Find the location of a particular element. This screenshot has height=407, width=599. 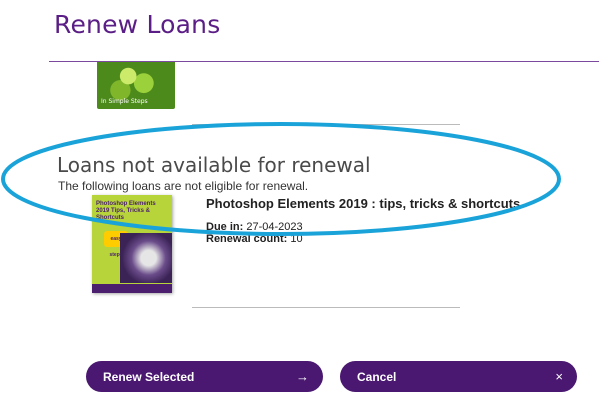

cancel-label: Cancel is located at coordinates (377, 376).